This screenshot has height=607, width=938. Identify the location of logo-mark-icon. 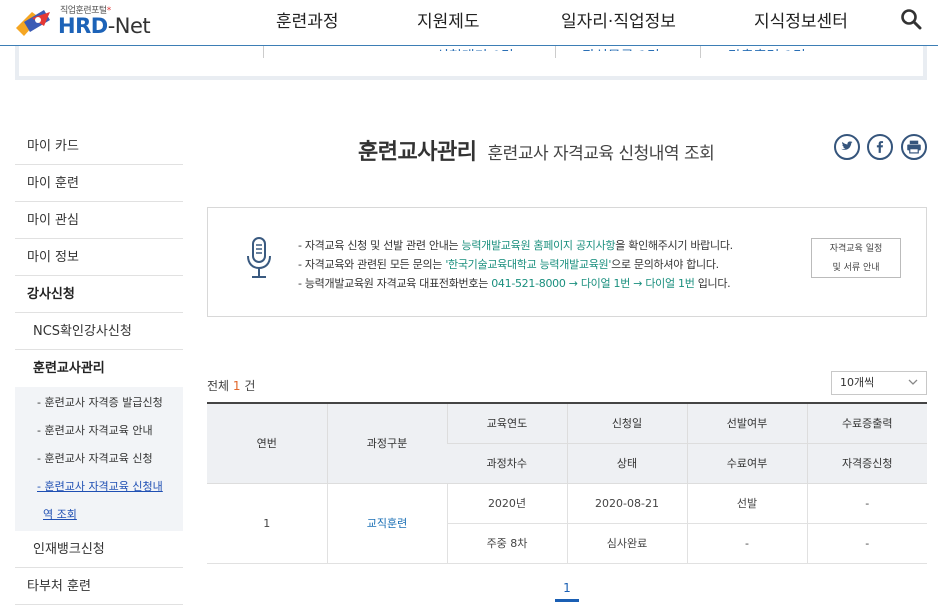
(33, 23).